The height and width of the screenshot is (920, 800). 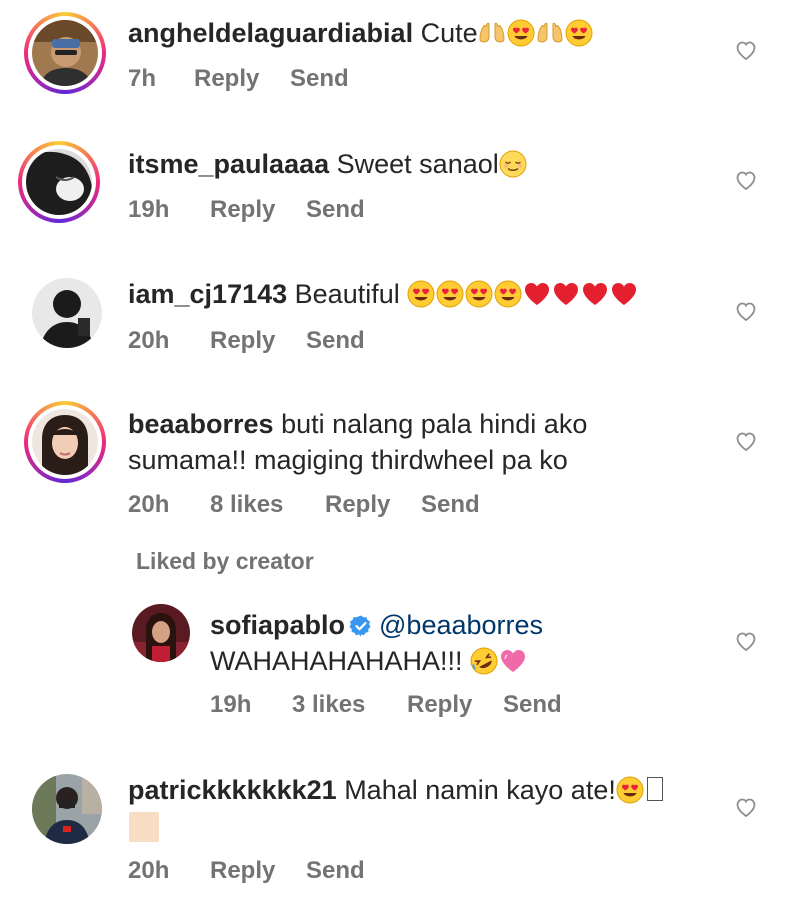 What do you see at coordinates (277, 625) in the screenshot?
I see `reply-username: sofiapablo` at bounding box center [277, 625].